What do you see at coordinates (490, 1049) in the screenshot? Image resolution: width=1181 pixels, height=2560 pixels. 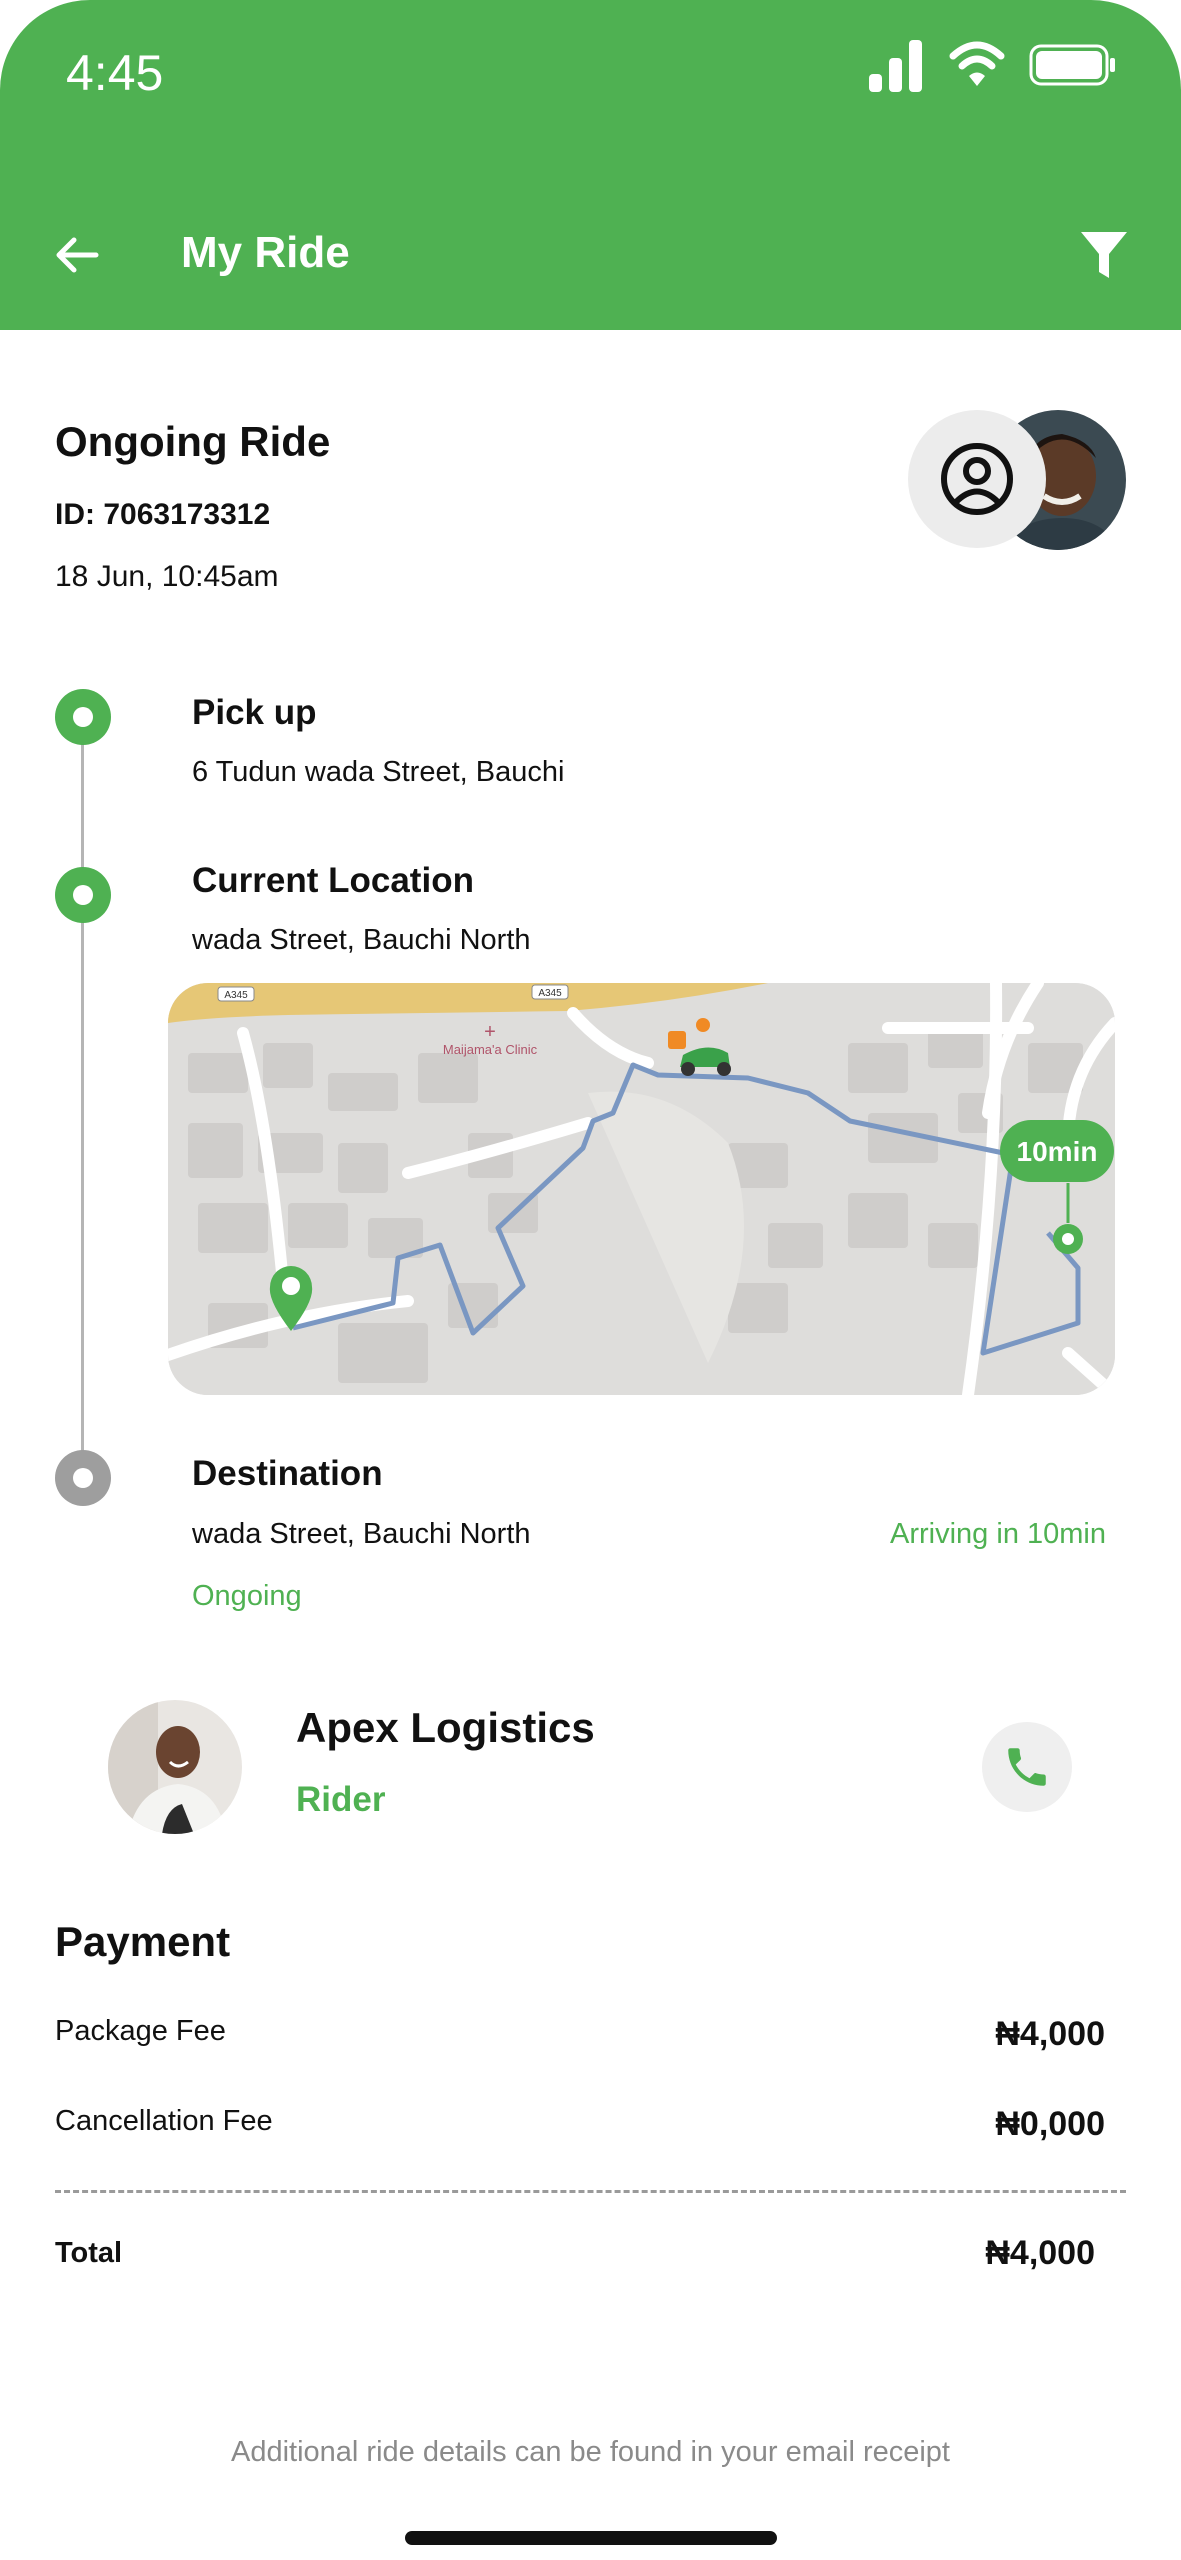 I see `clinic-label: Maijama'a Clinic` at bounding box center [490, 1049].